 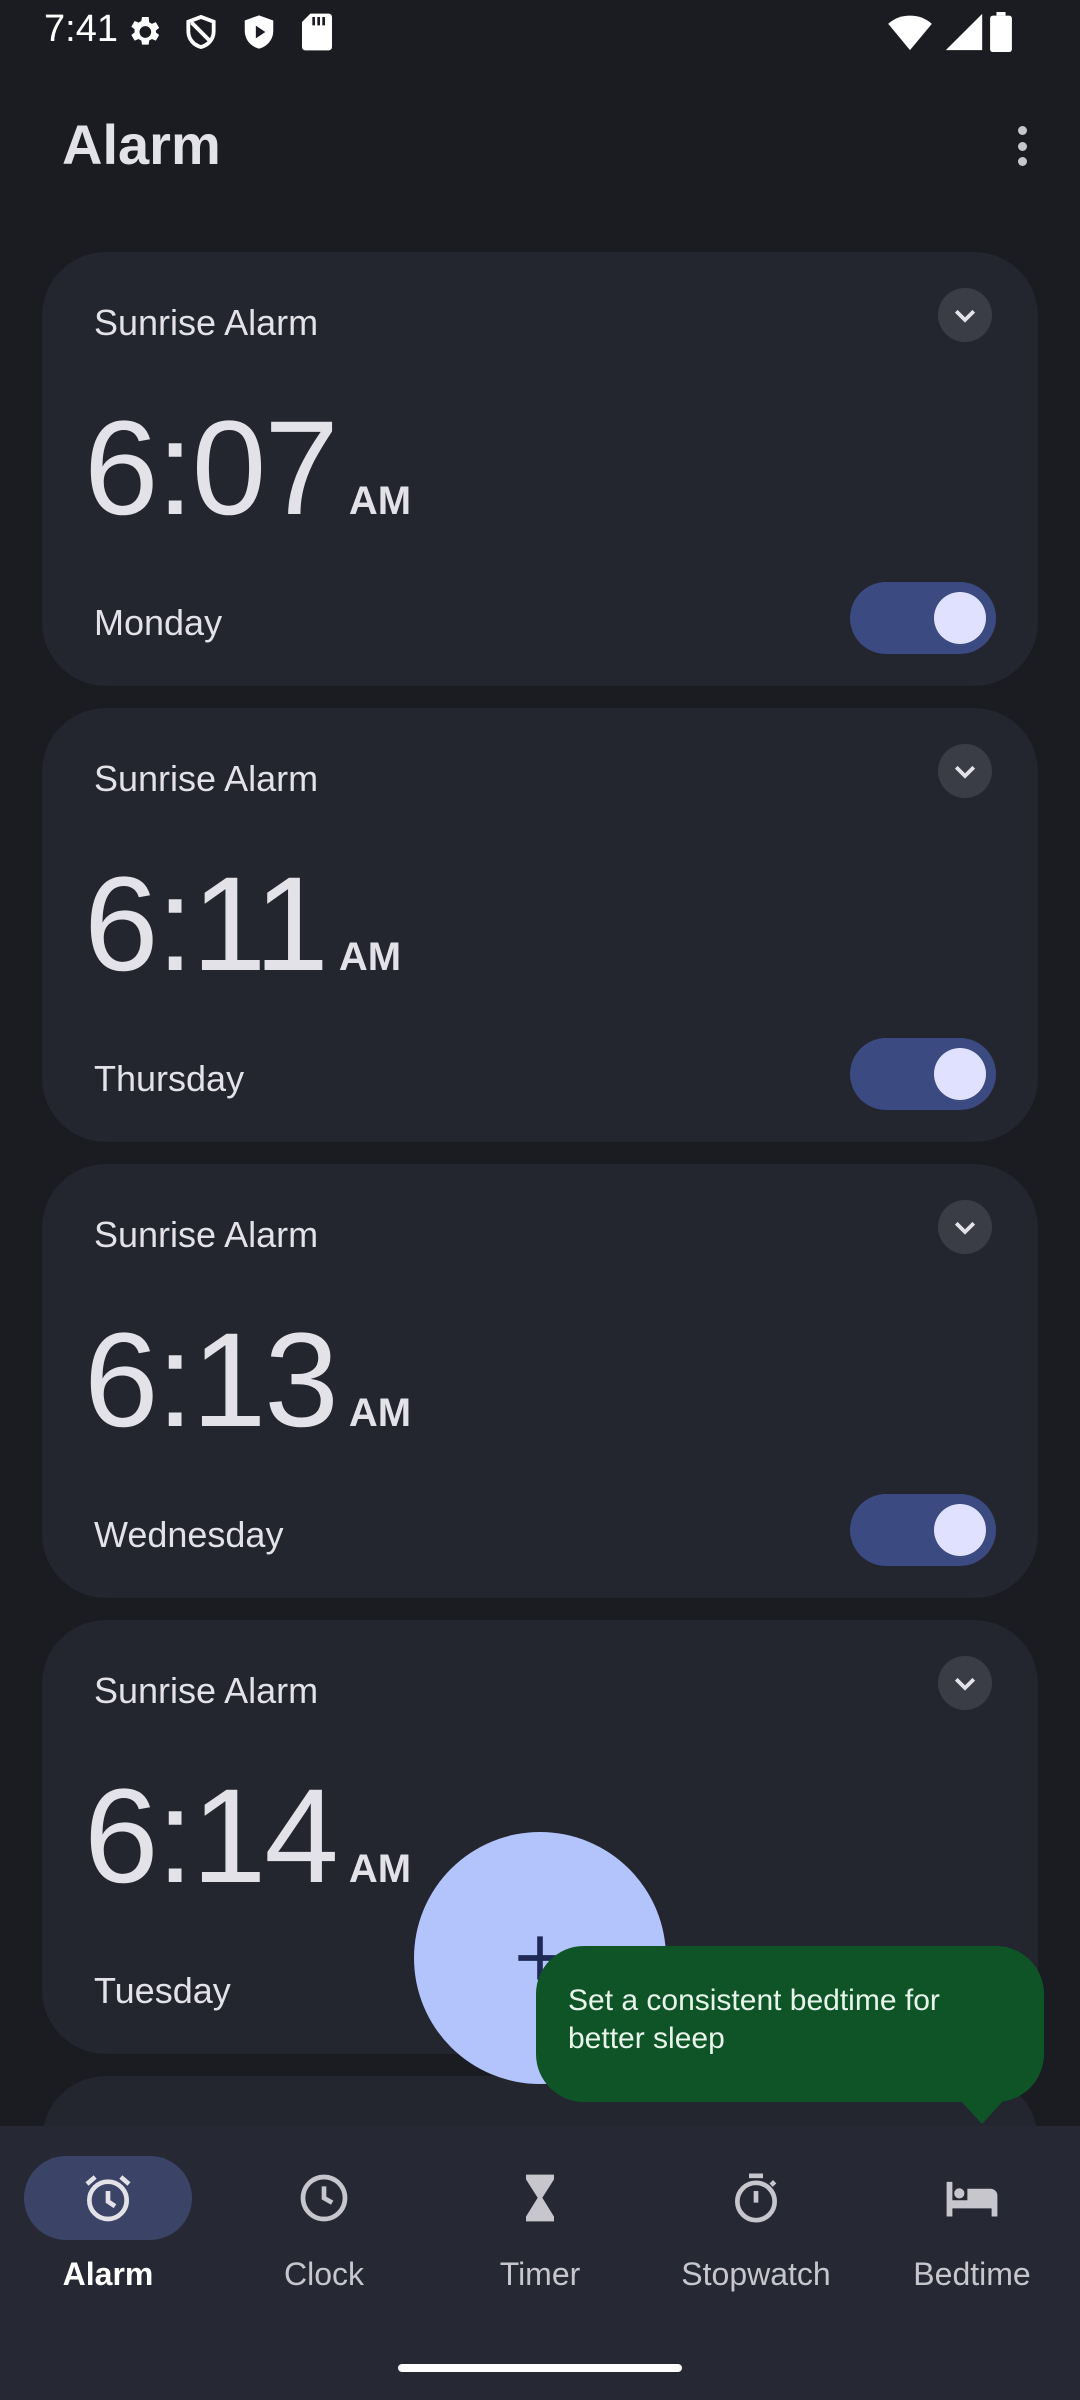 I want to click on nav-label: Clock, so click(x=323, y=2274).